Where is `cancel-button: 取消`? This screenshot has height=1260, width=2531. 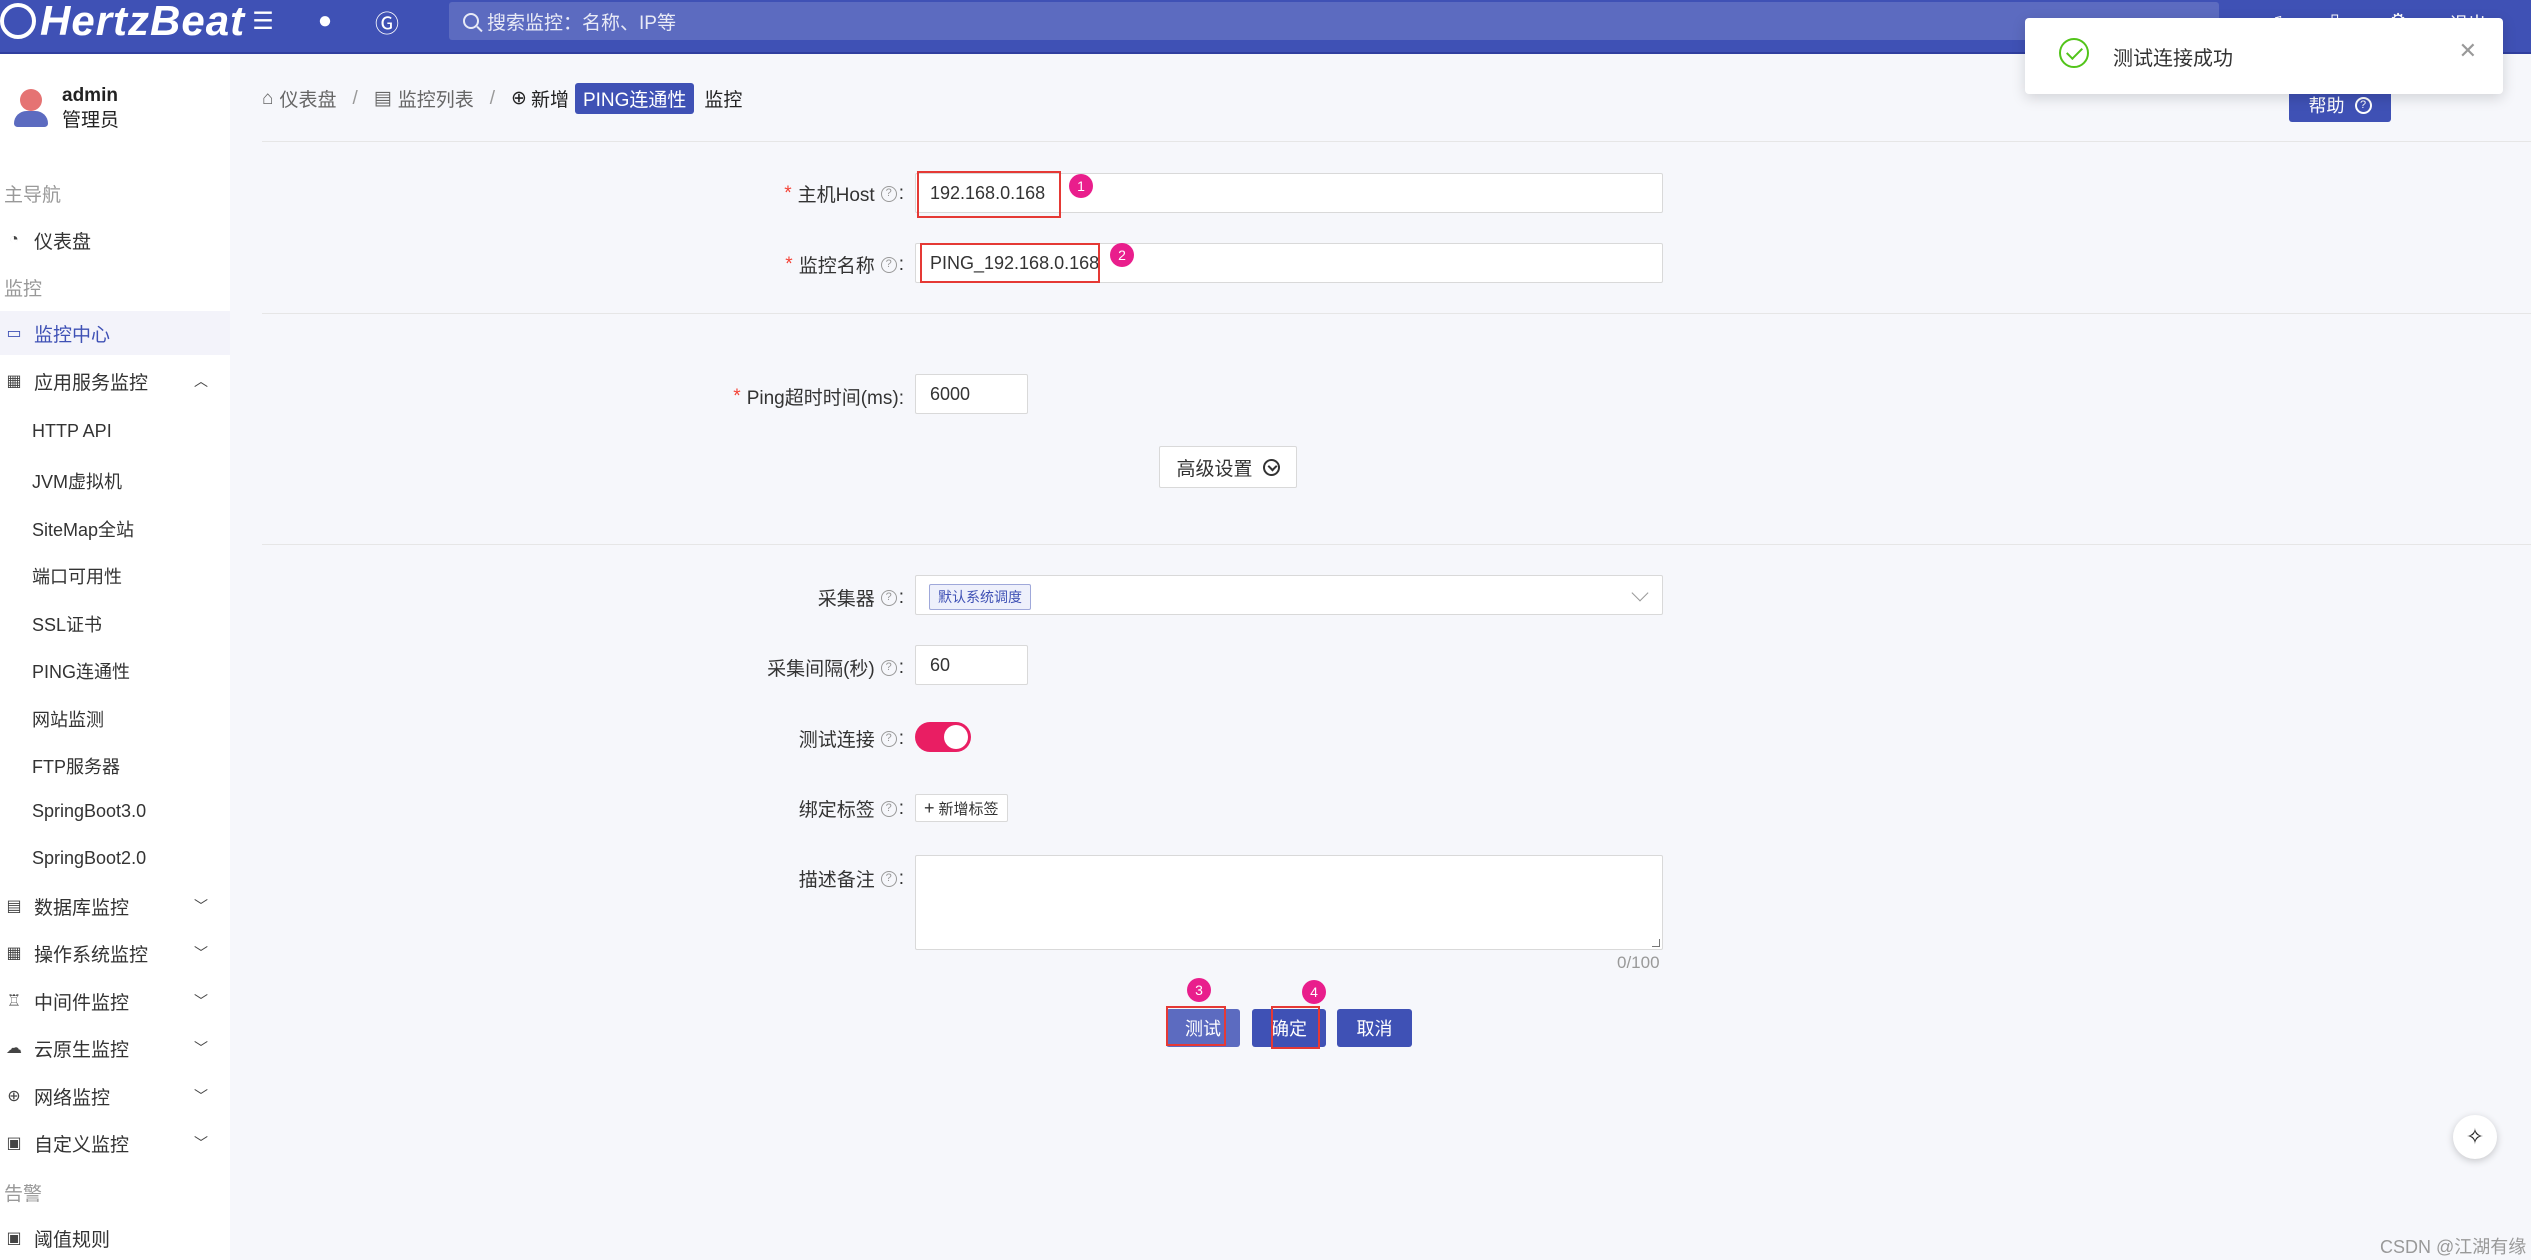 cancel-button: 取消 is located at coordinates (1374, 1028).